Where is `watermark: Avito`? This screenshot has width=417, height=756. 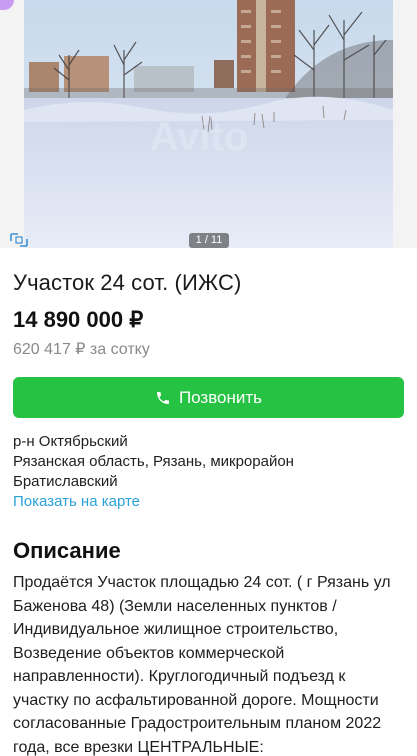 watermark: Avito is located at coordinates (199, 137).